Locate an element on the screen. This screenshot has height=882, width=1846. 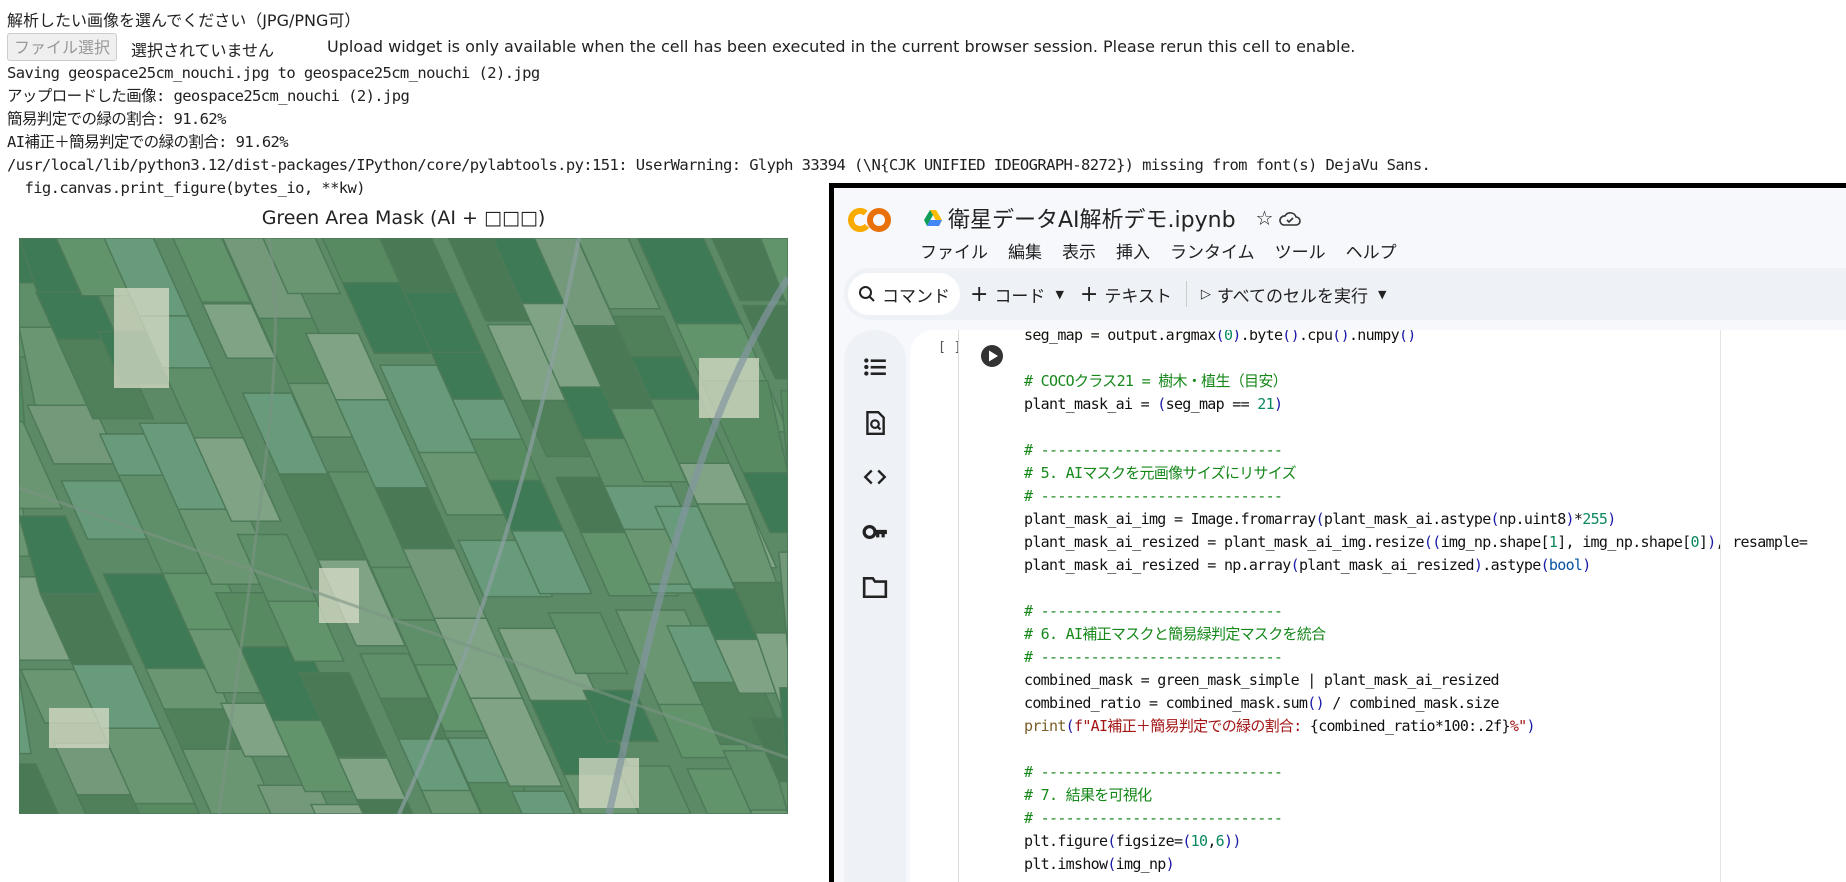
star-icon: ☆ is located at coordinates (1265, 218).